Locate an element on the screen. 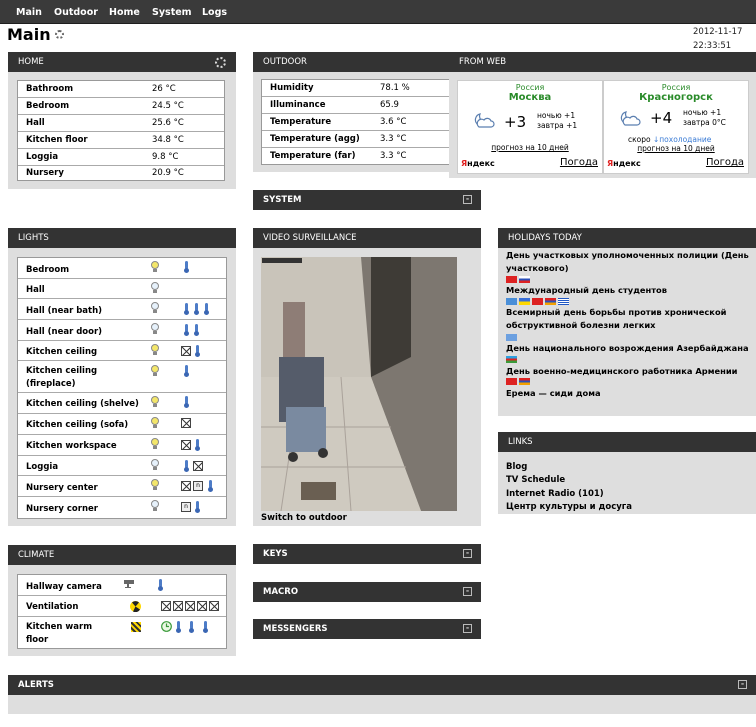 This screenshot has width=756, height=727. weather-city: Красногорск is located at coordinates (676, 97).